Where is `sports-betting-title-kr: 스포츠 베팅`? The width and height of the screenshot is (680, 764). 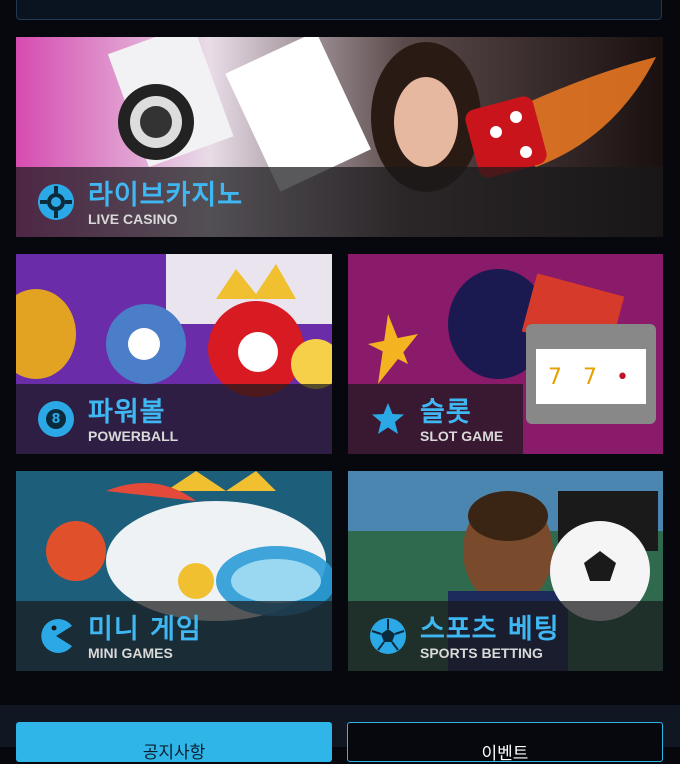 sports-betting-title-kr: 스포츠 베팅 is located at coordinates (490, 629).